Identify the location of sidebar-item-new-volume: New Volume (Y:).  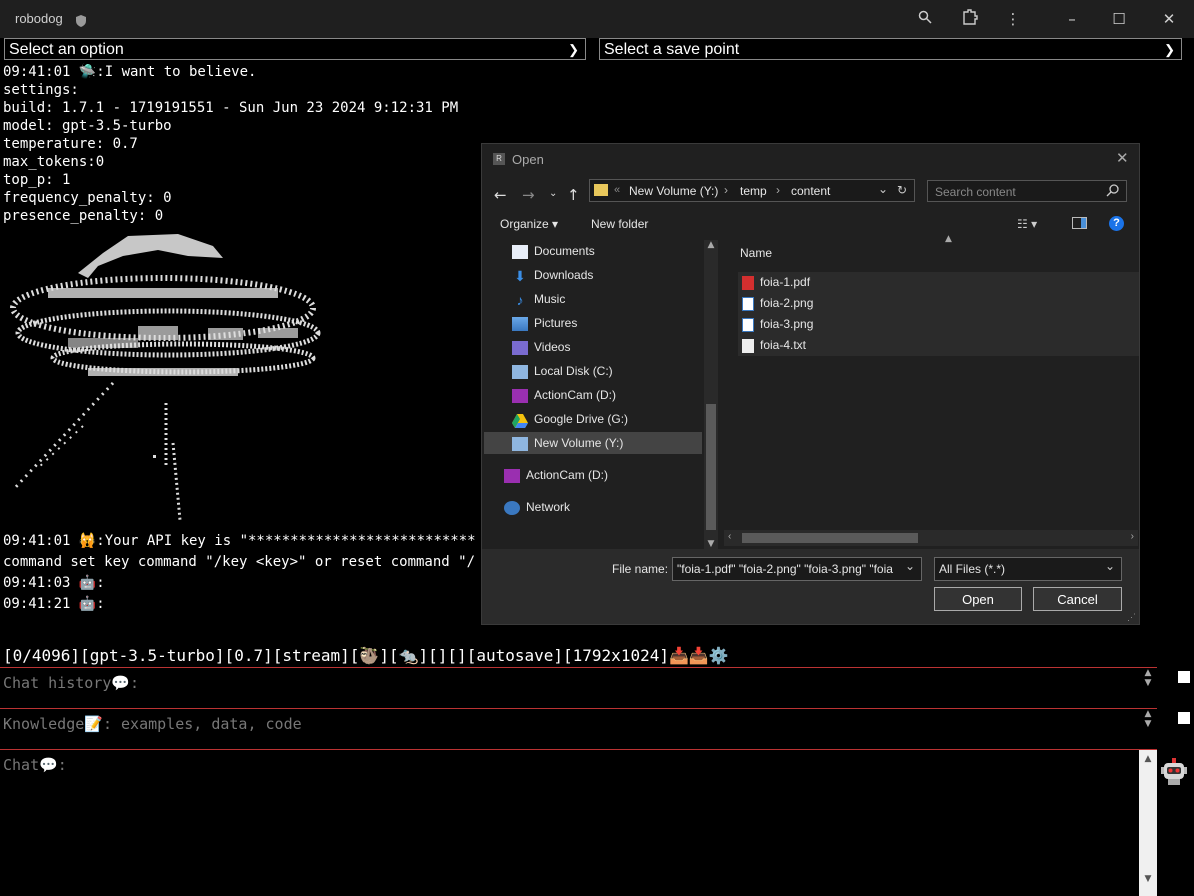
(567, 443).